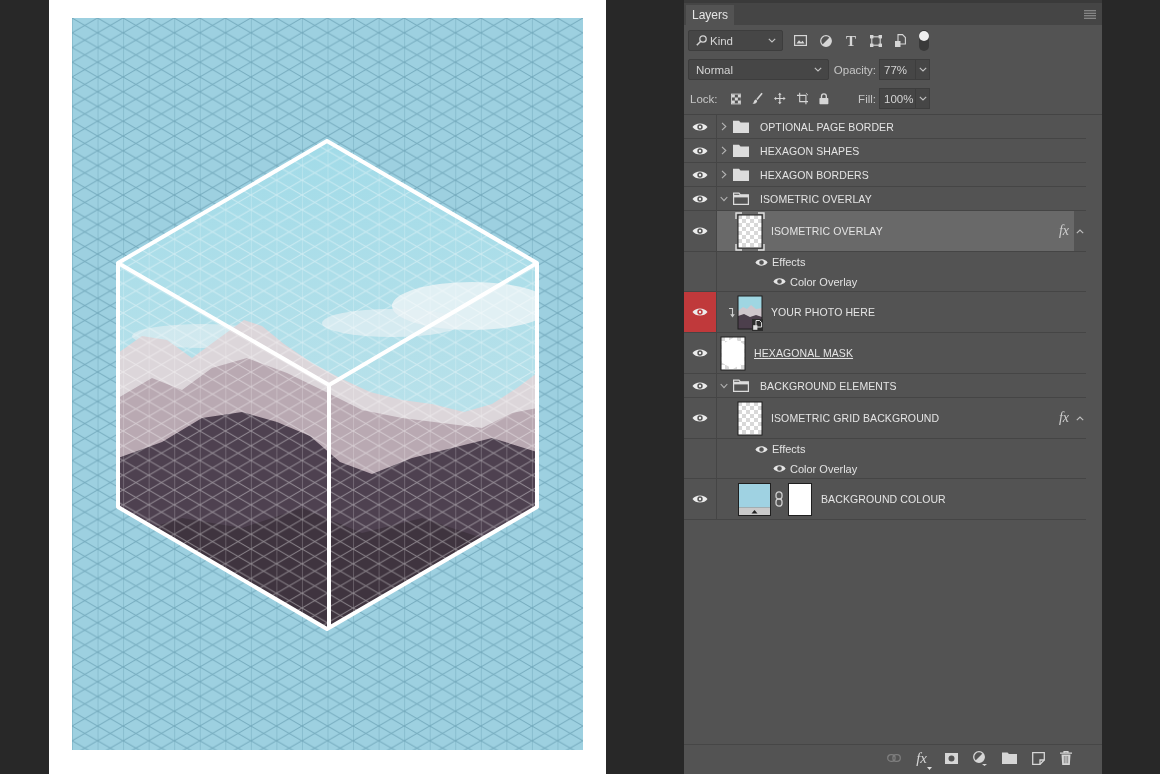 The width and height of the screenshot is (1160, 774). Describe the element at coordinates (895, 126) in the screenshot. I see `layer-item: OPTIONAL PAGE BORDER` at that location.